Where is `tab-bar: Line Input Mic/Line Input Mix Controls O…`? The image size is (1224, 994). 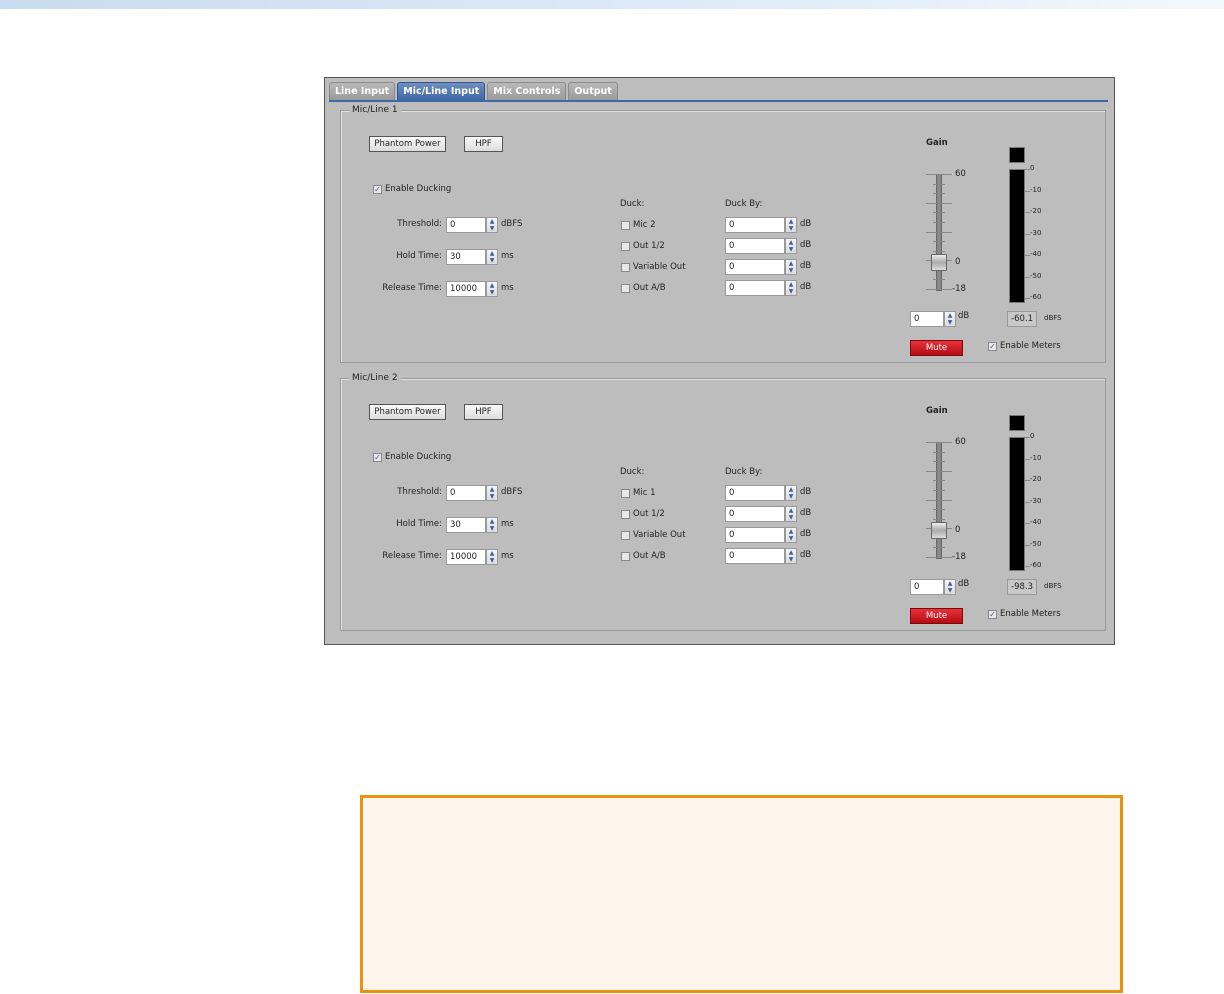
tab-bar: Line Input Mic/Line Input Mix Controls O… is located at coordinates (473, 91).